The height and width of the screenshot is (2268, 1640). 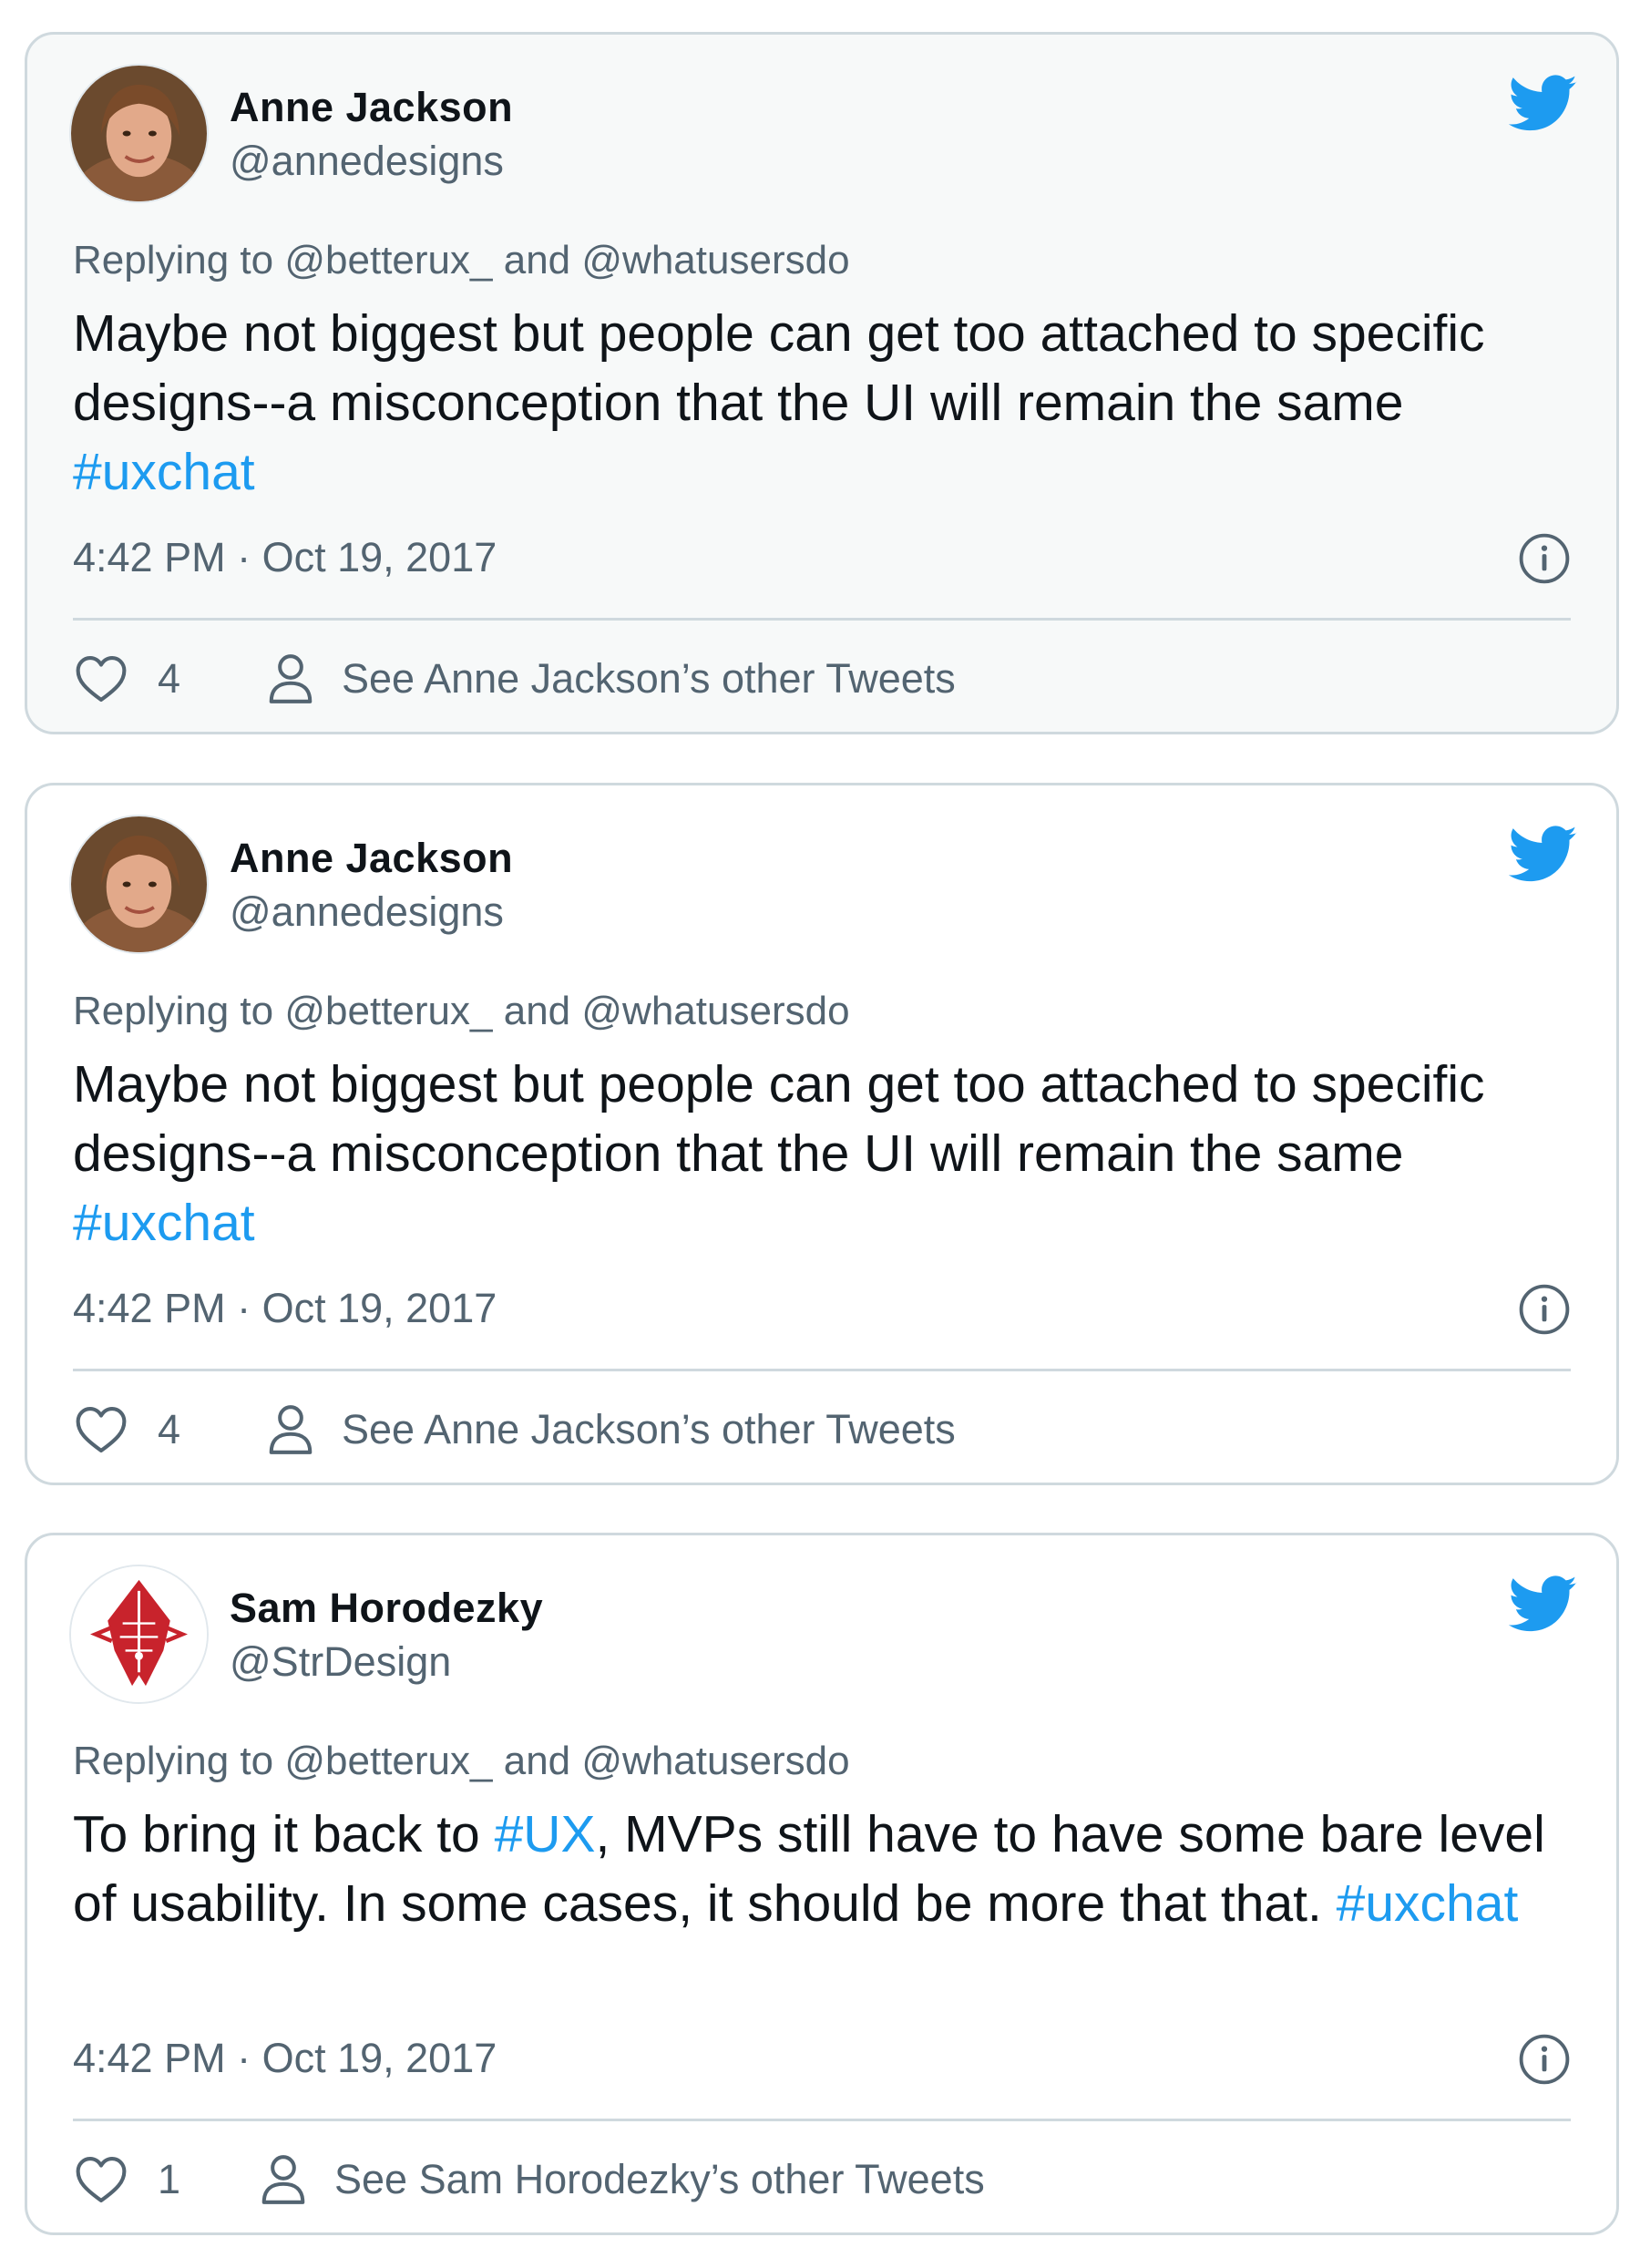 I want to click on hashtag-link: #UX, so click(x=545, y=1834).